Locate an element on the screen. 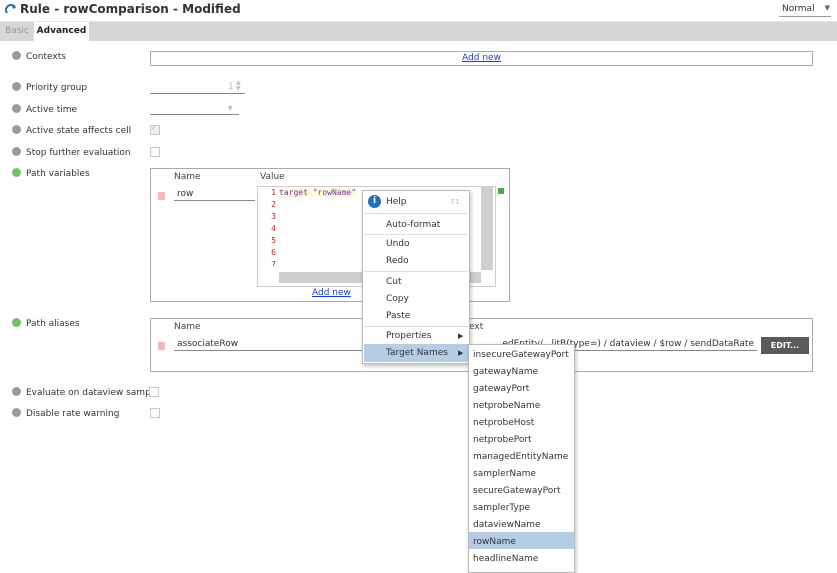 The image size is (837, 573). line-number: 4 is located at coordinates (273, 228).